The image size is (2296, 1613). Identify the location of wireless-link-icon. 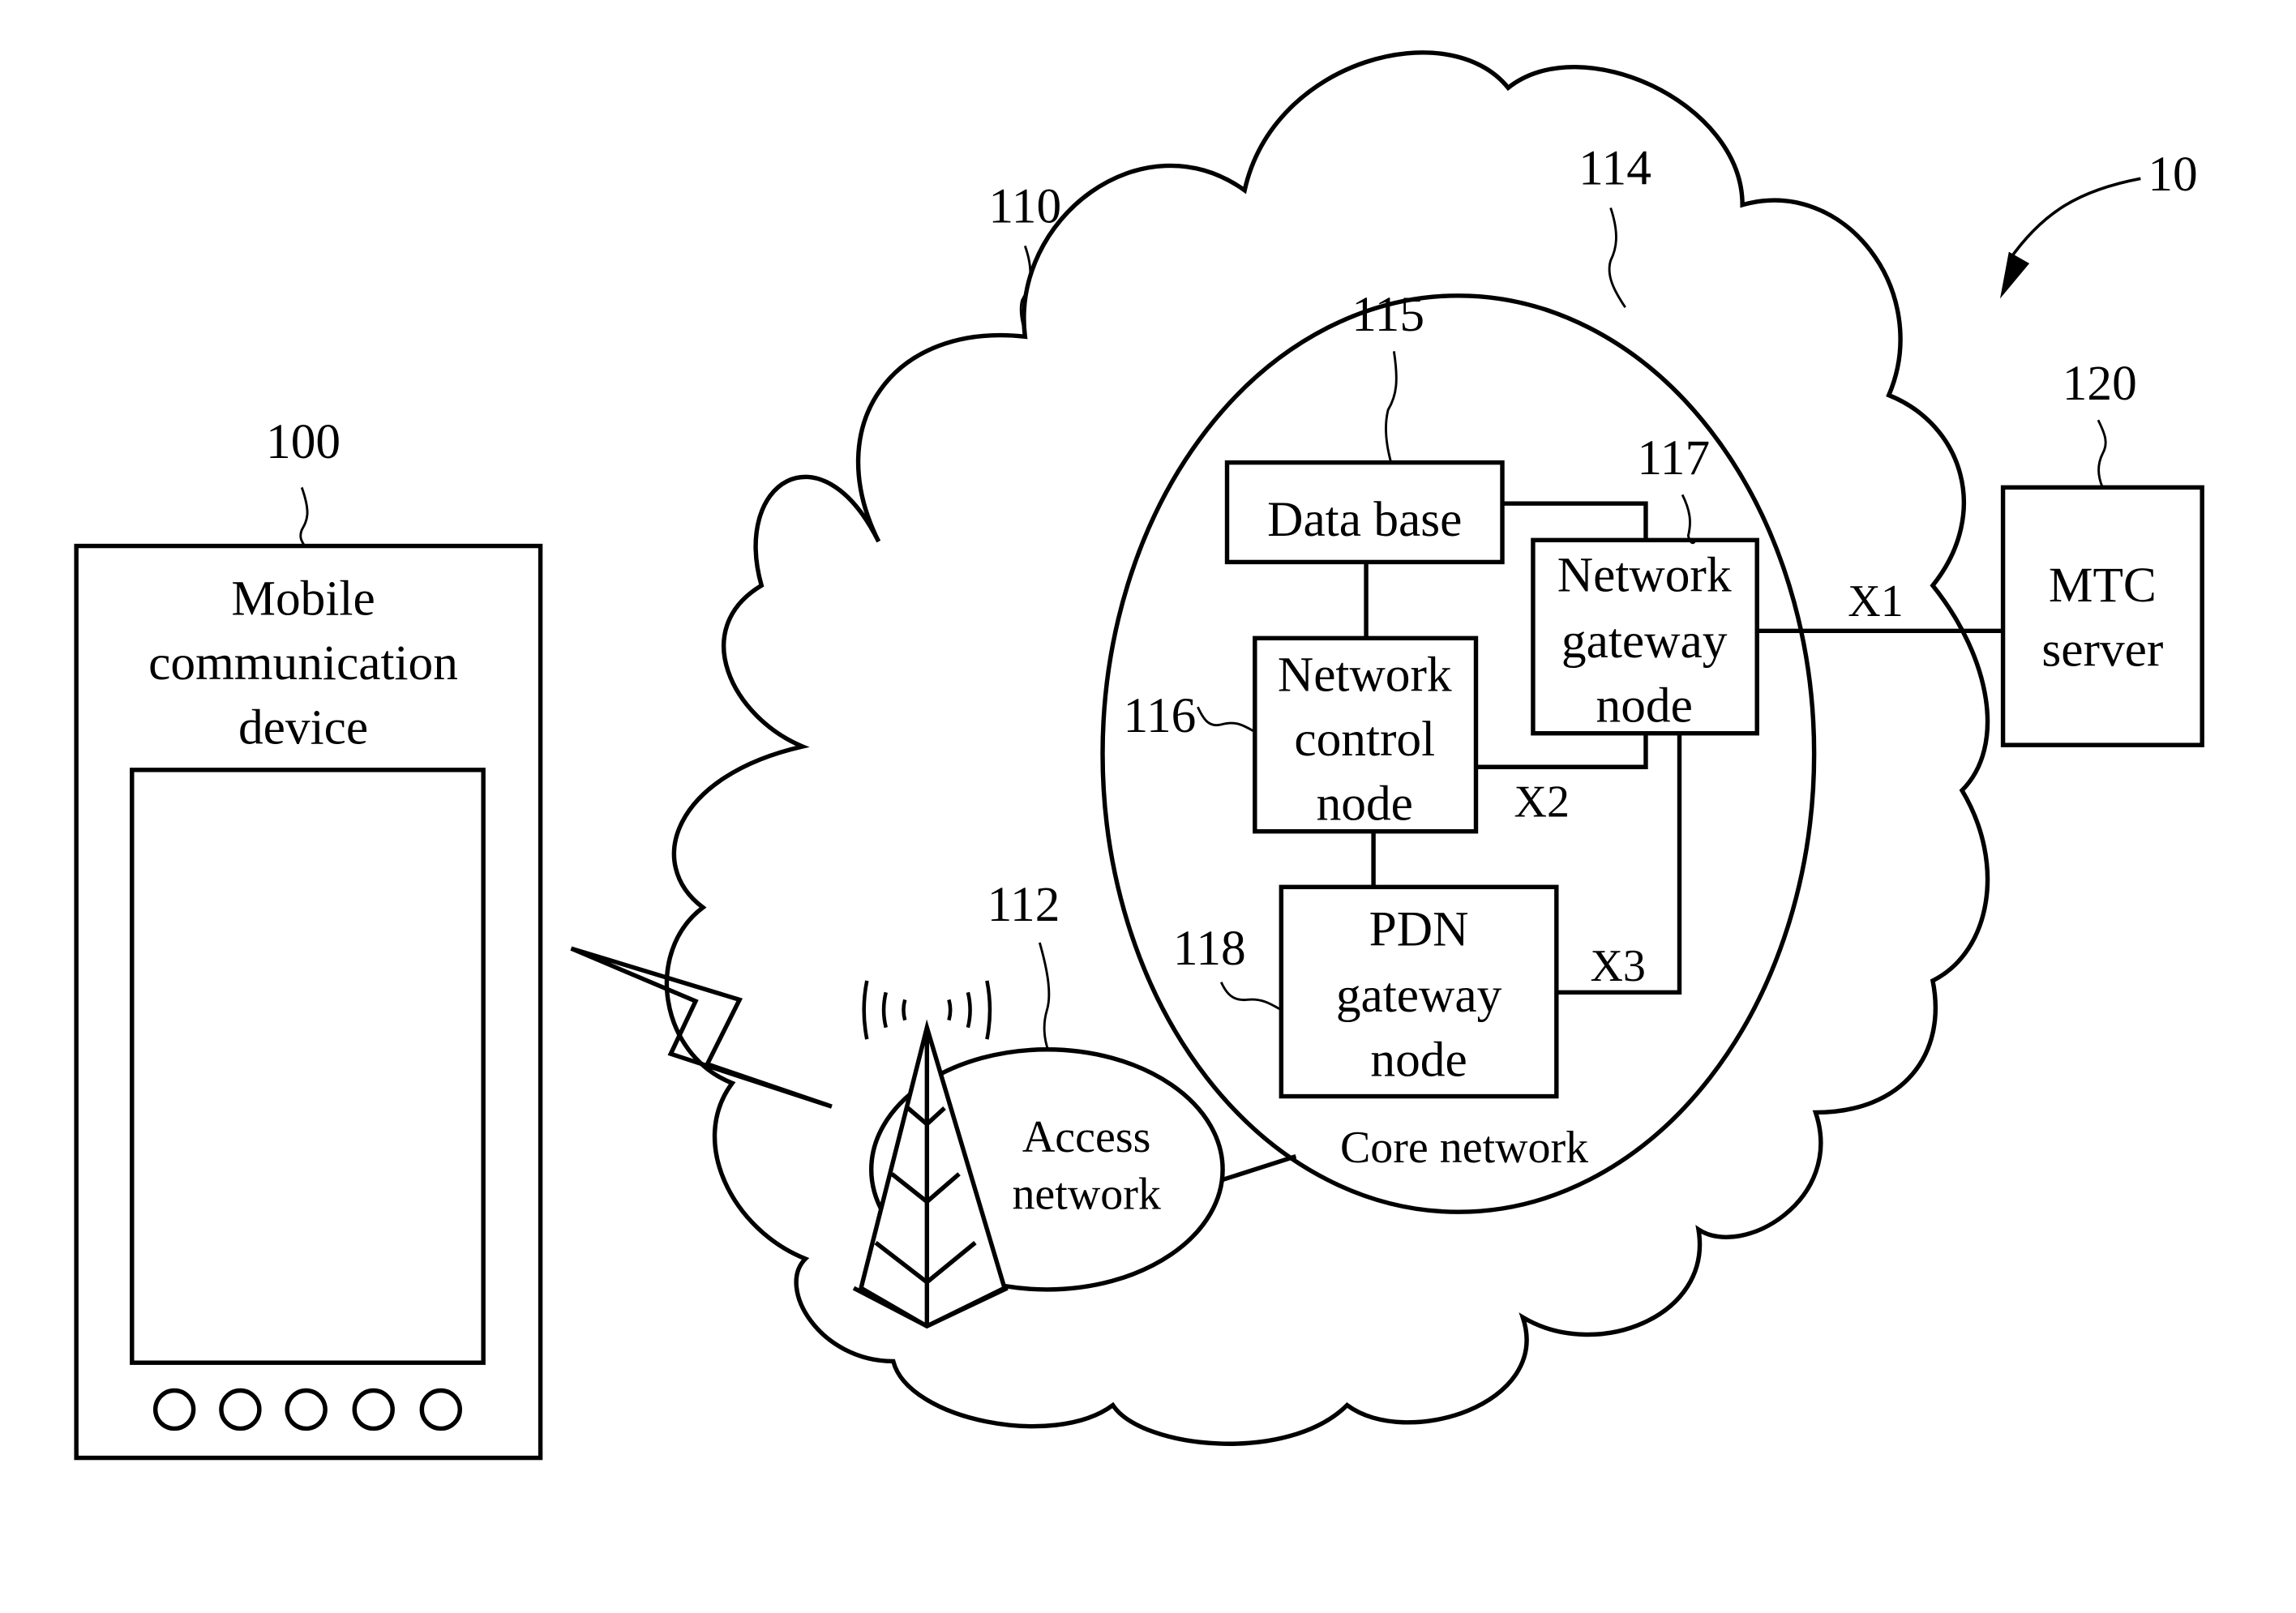
(702, 1027).